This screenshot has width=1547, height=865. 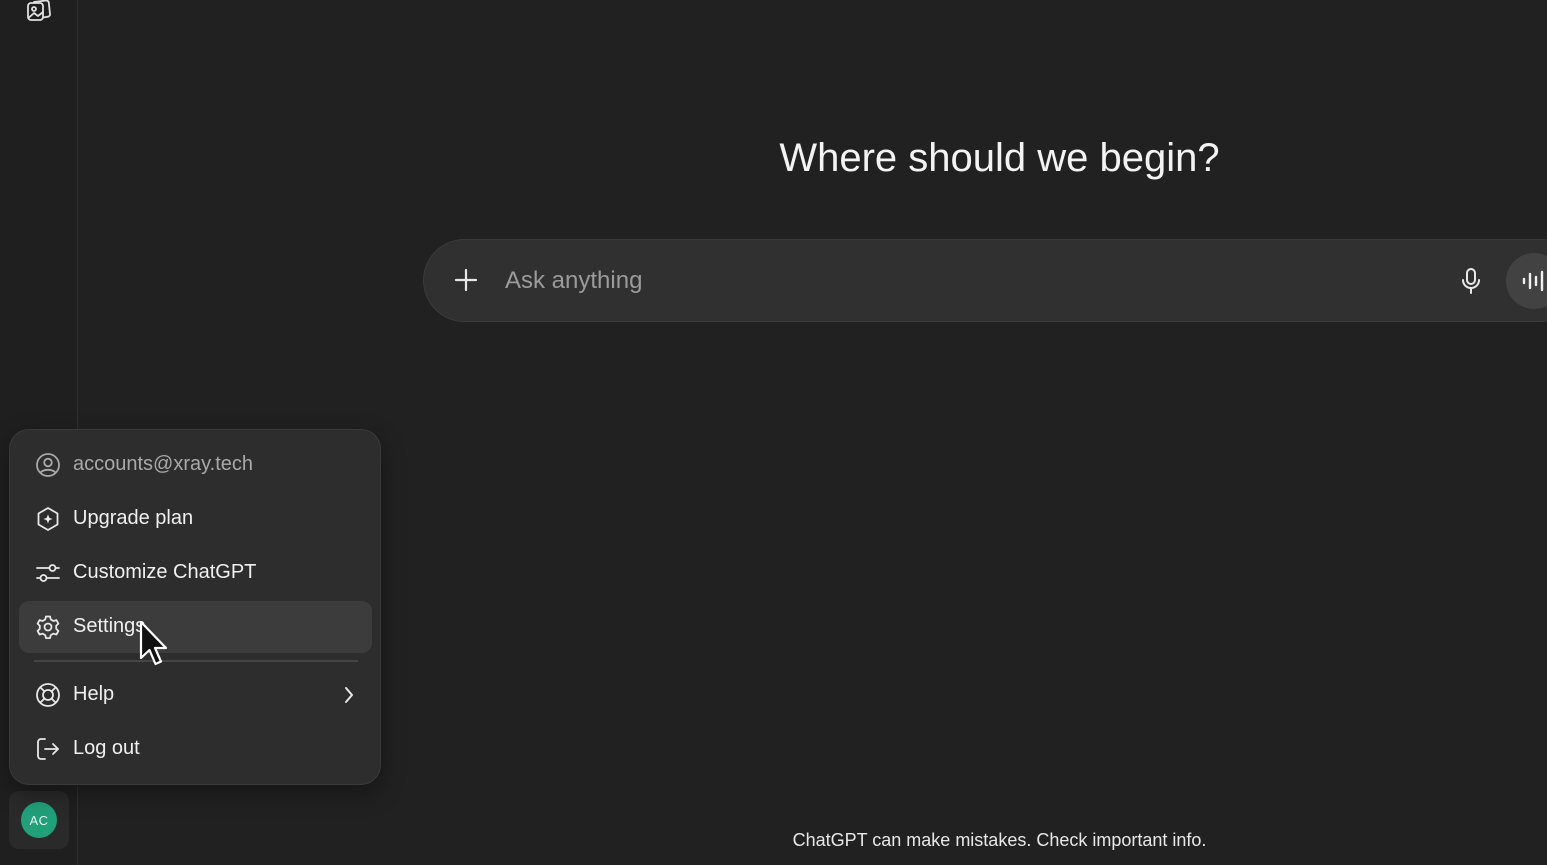 I want to click on menu-item-log-out: Log out, so click(x=195, y=749).